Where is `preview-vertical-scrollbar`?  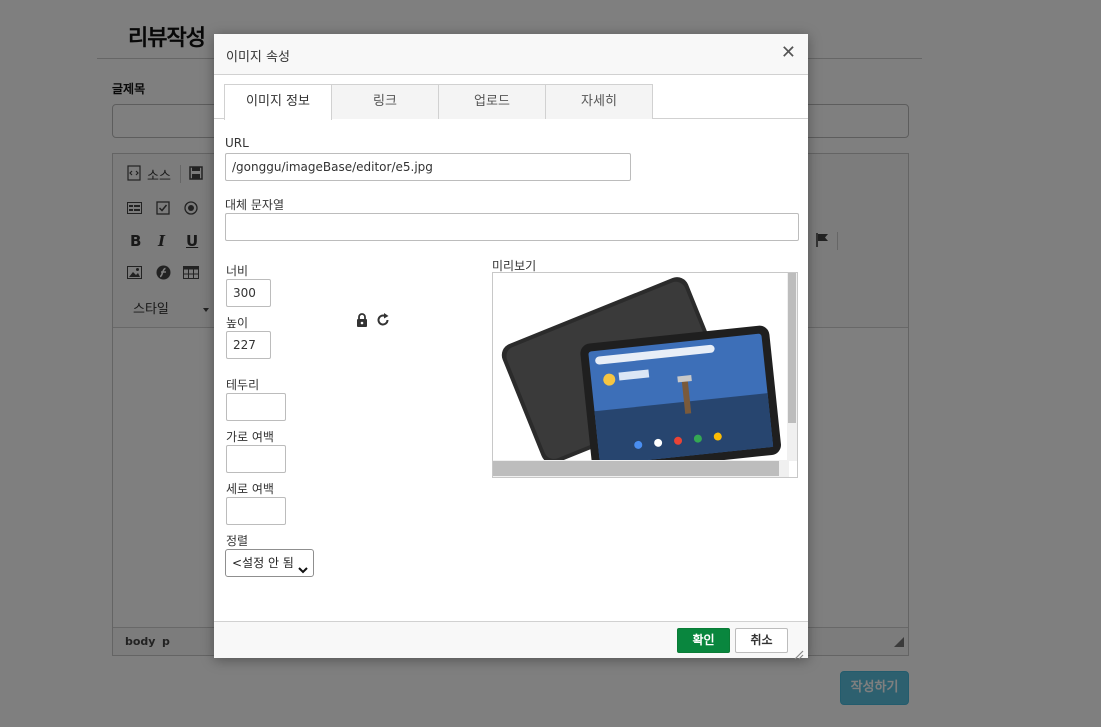 preview-vertical-scrollbar is located at coordinates (792, 367).